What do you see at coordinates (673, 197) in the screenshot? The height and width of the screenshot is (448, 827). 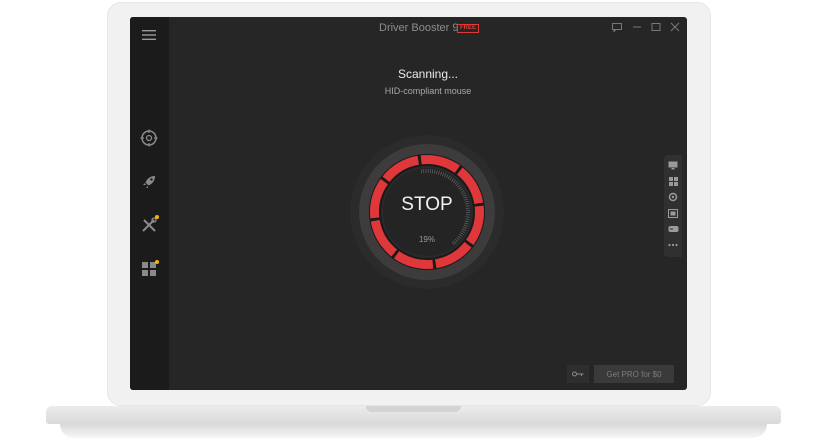 I see `gear-chip-icon` at bounding box center [673, 197].